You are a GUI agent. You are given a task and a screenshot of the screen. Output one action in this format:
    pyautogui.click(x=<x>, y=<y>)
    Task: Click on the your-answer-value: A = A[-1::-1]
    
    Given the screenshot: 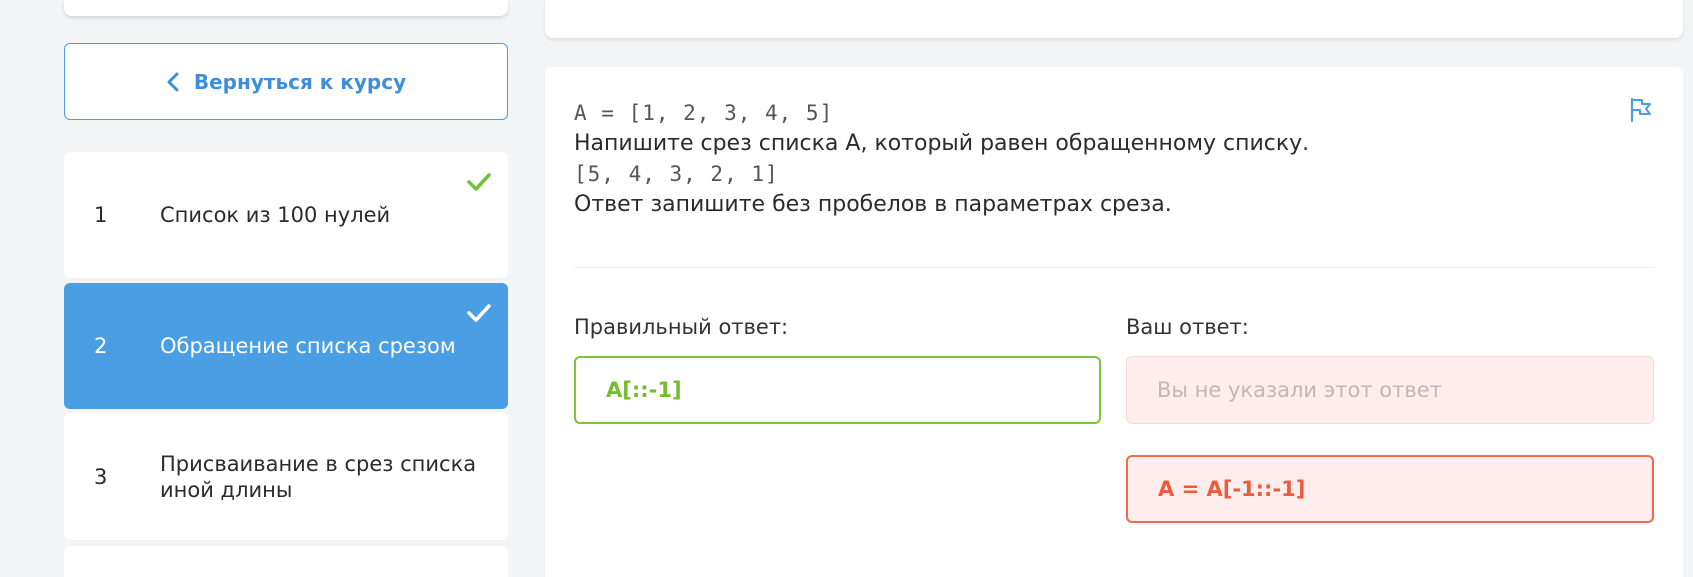 What is the action you would take?
    pyautogui.click(x=1232, y=489)
    